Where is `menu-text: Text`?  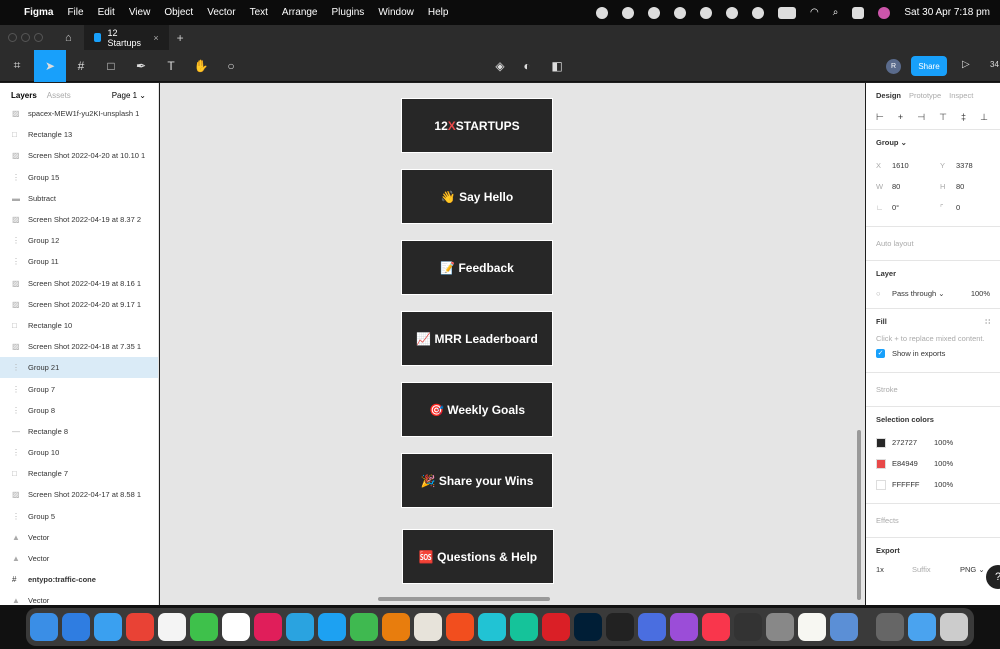
menu-text: Text is located at coordinates (259, 12).